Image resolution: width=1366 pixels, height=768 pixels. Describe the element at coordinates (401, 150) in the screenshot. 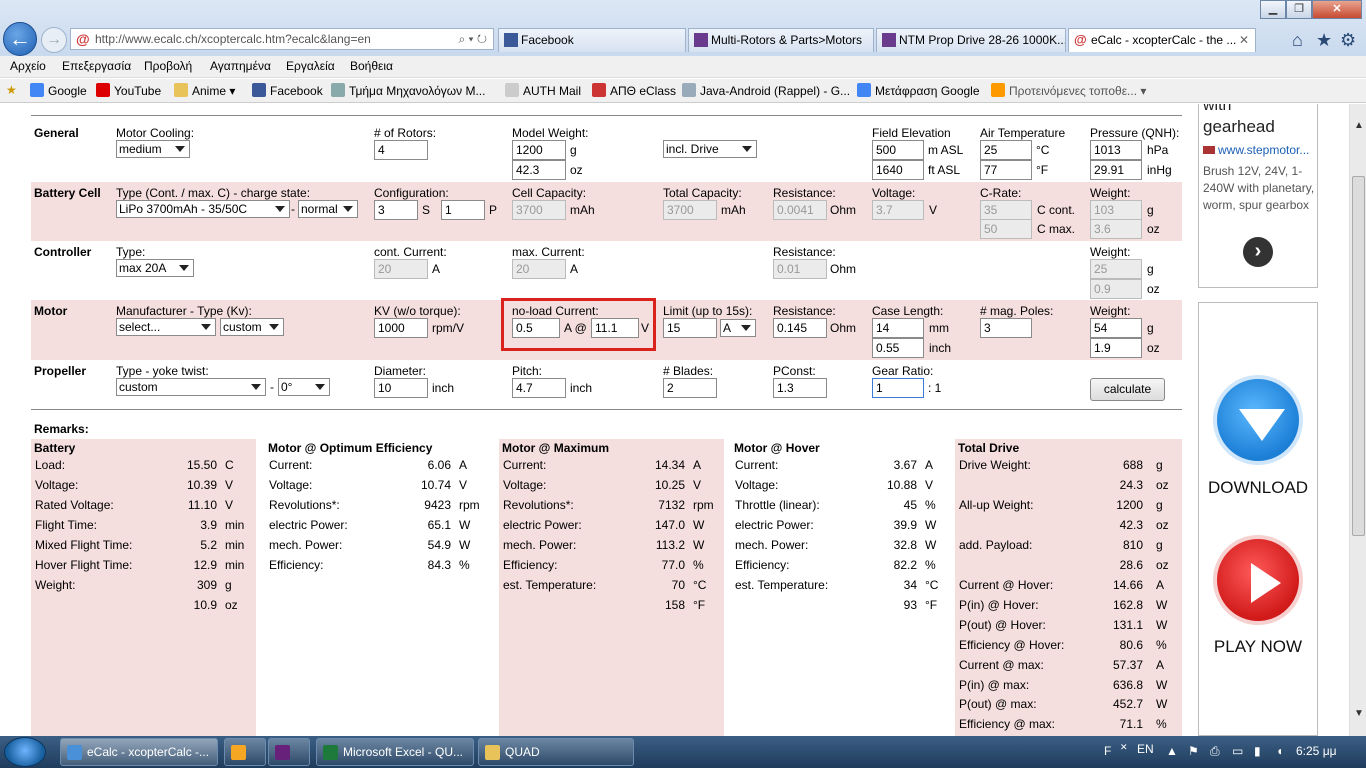

I see `rotors-input: 4` at that location.